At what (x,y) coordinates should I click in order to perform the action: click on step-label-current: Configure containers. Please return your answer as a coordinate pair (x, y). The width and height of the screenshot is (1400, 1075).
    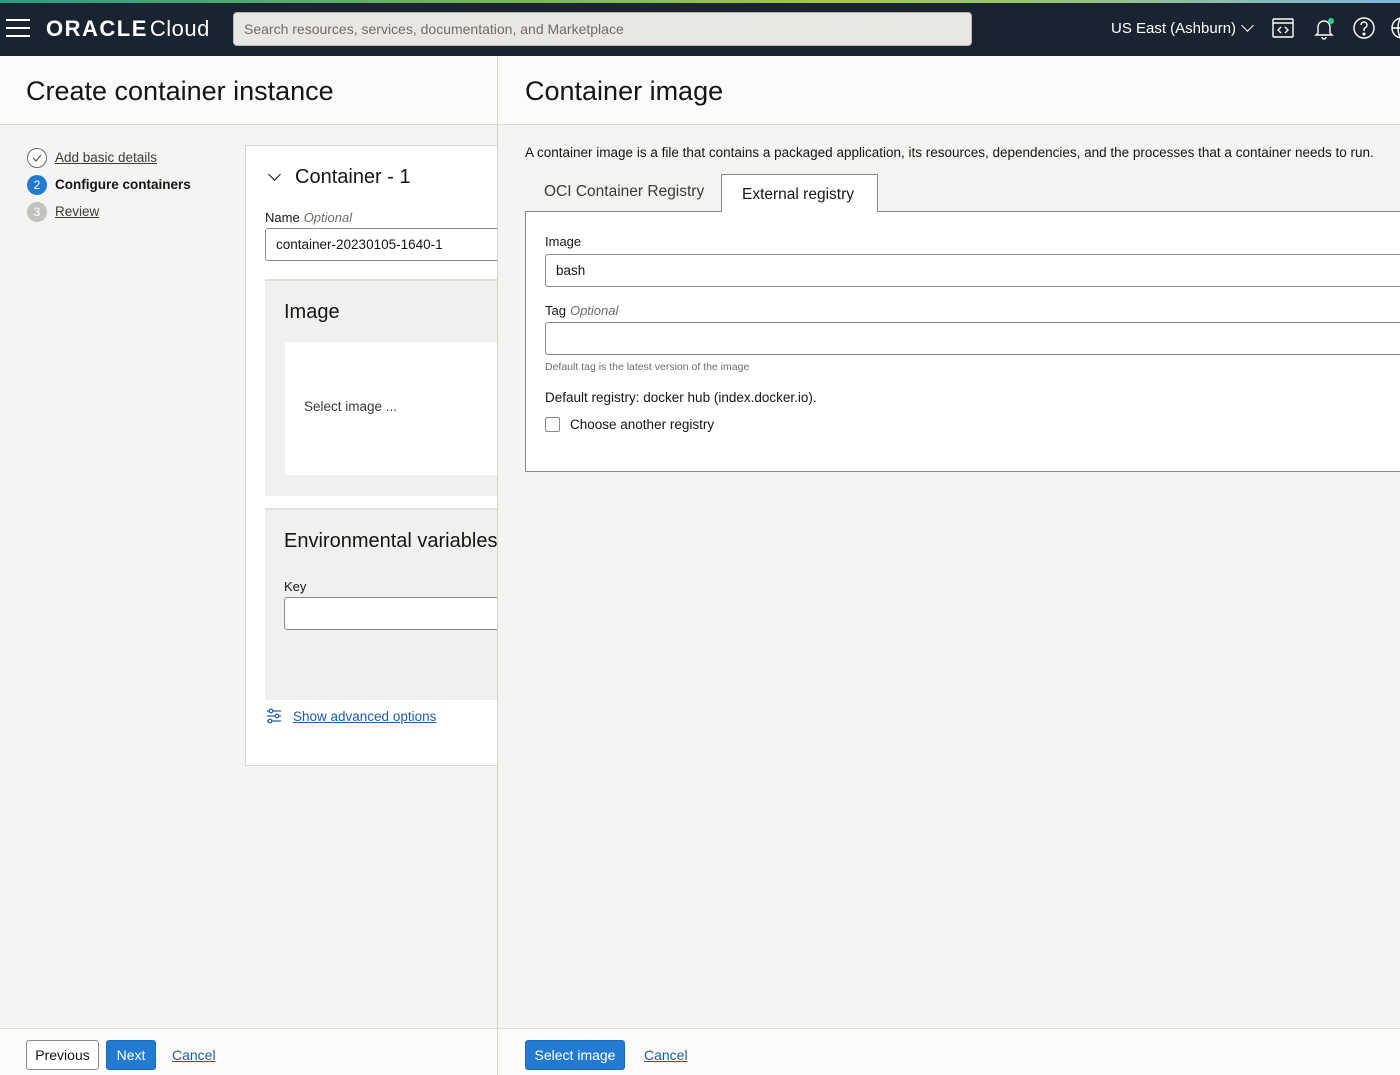
    Looking at the image, I should click on (123, 184).